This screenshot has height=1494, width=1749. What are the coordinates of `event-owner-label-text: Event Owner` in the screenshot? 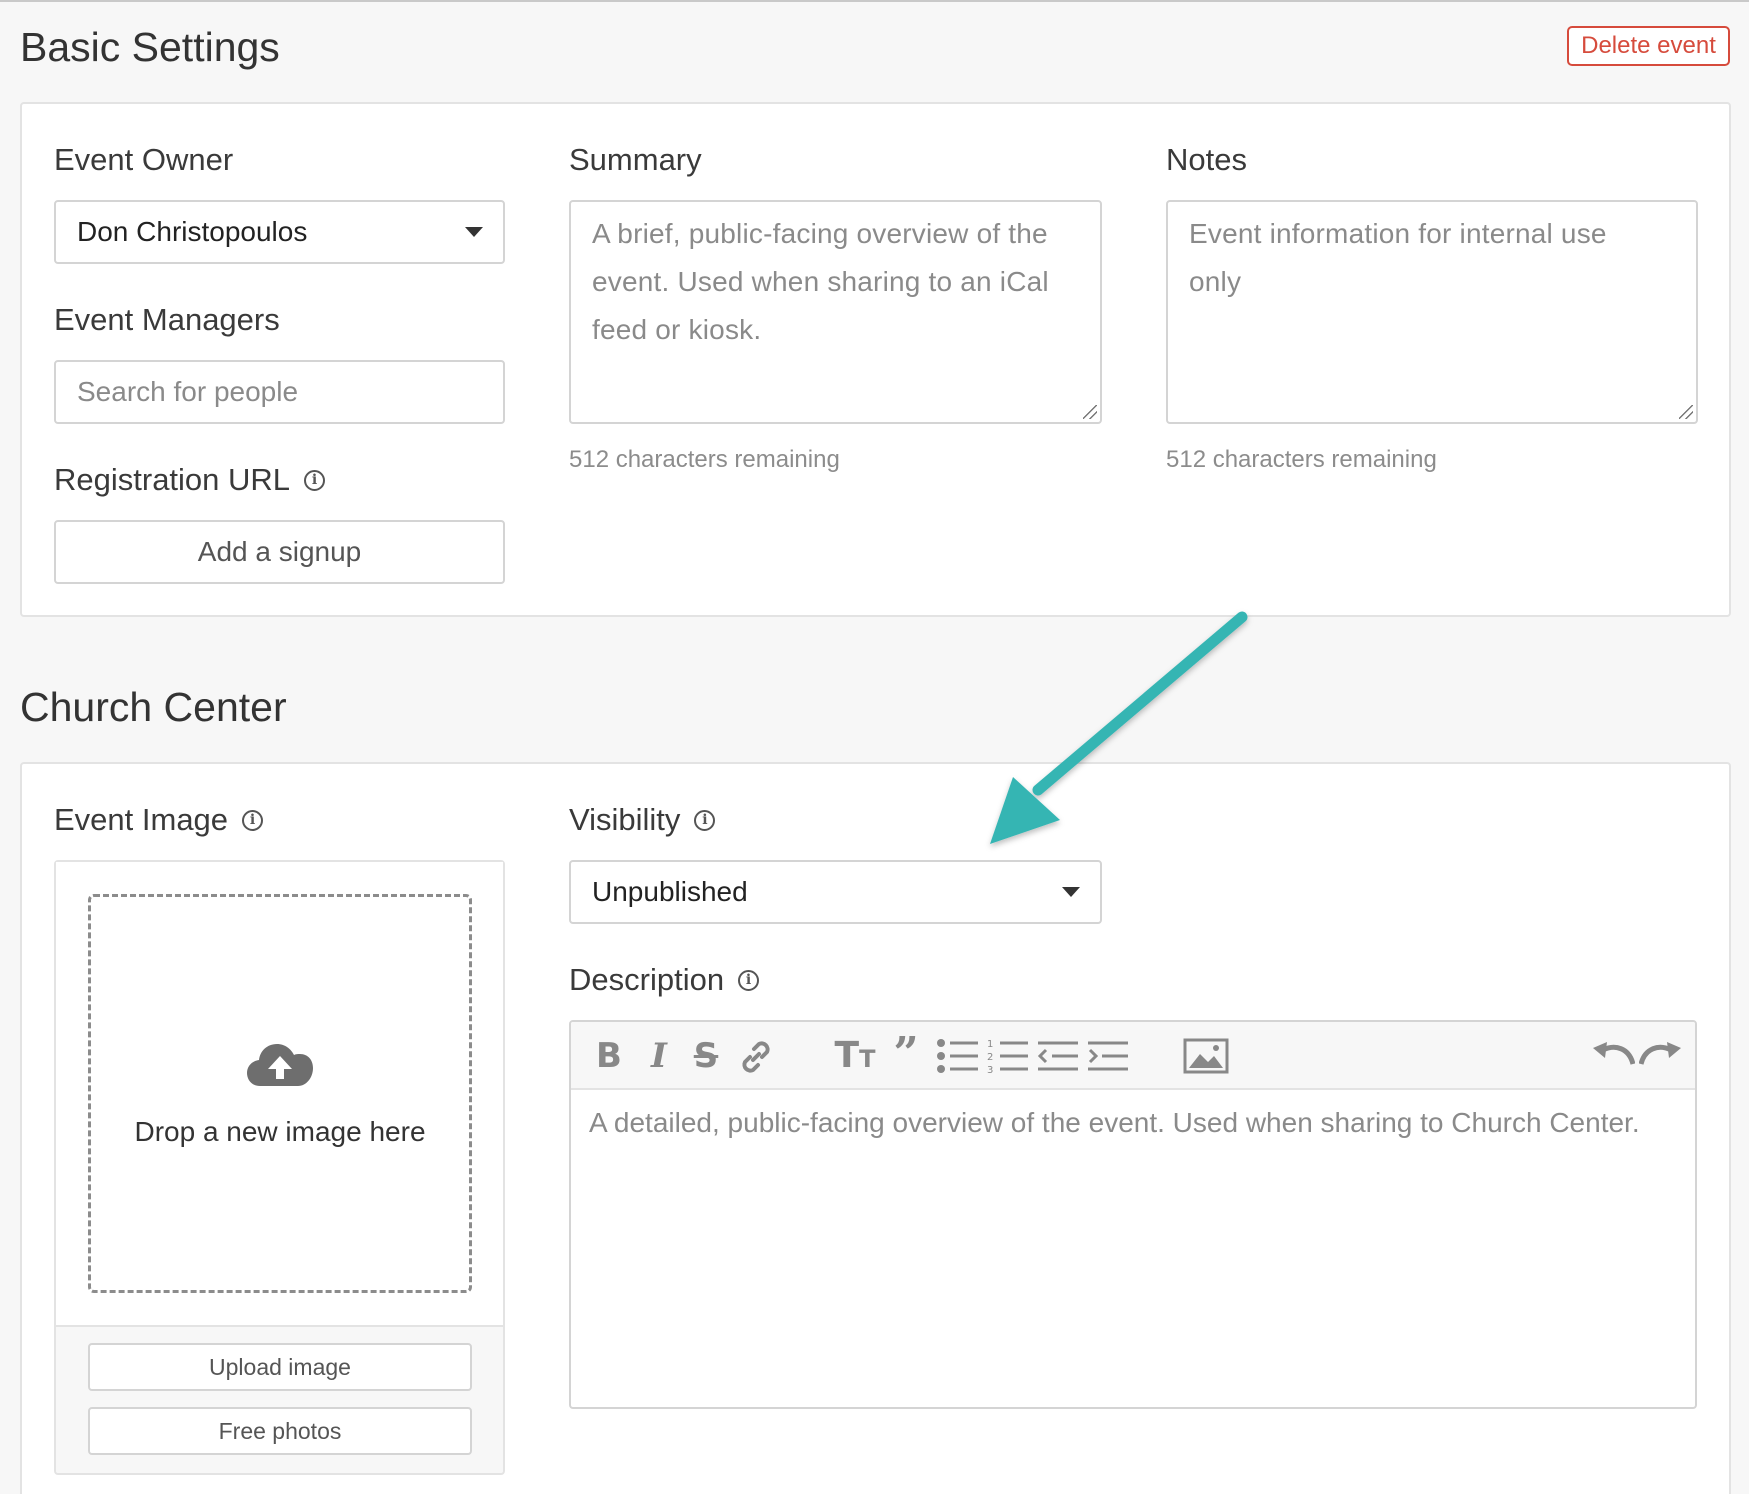 It's located at (144, 159).